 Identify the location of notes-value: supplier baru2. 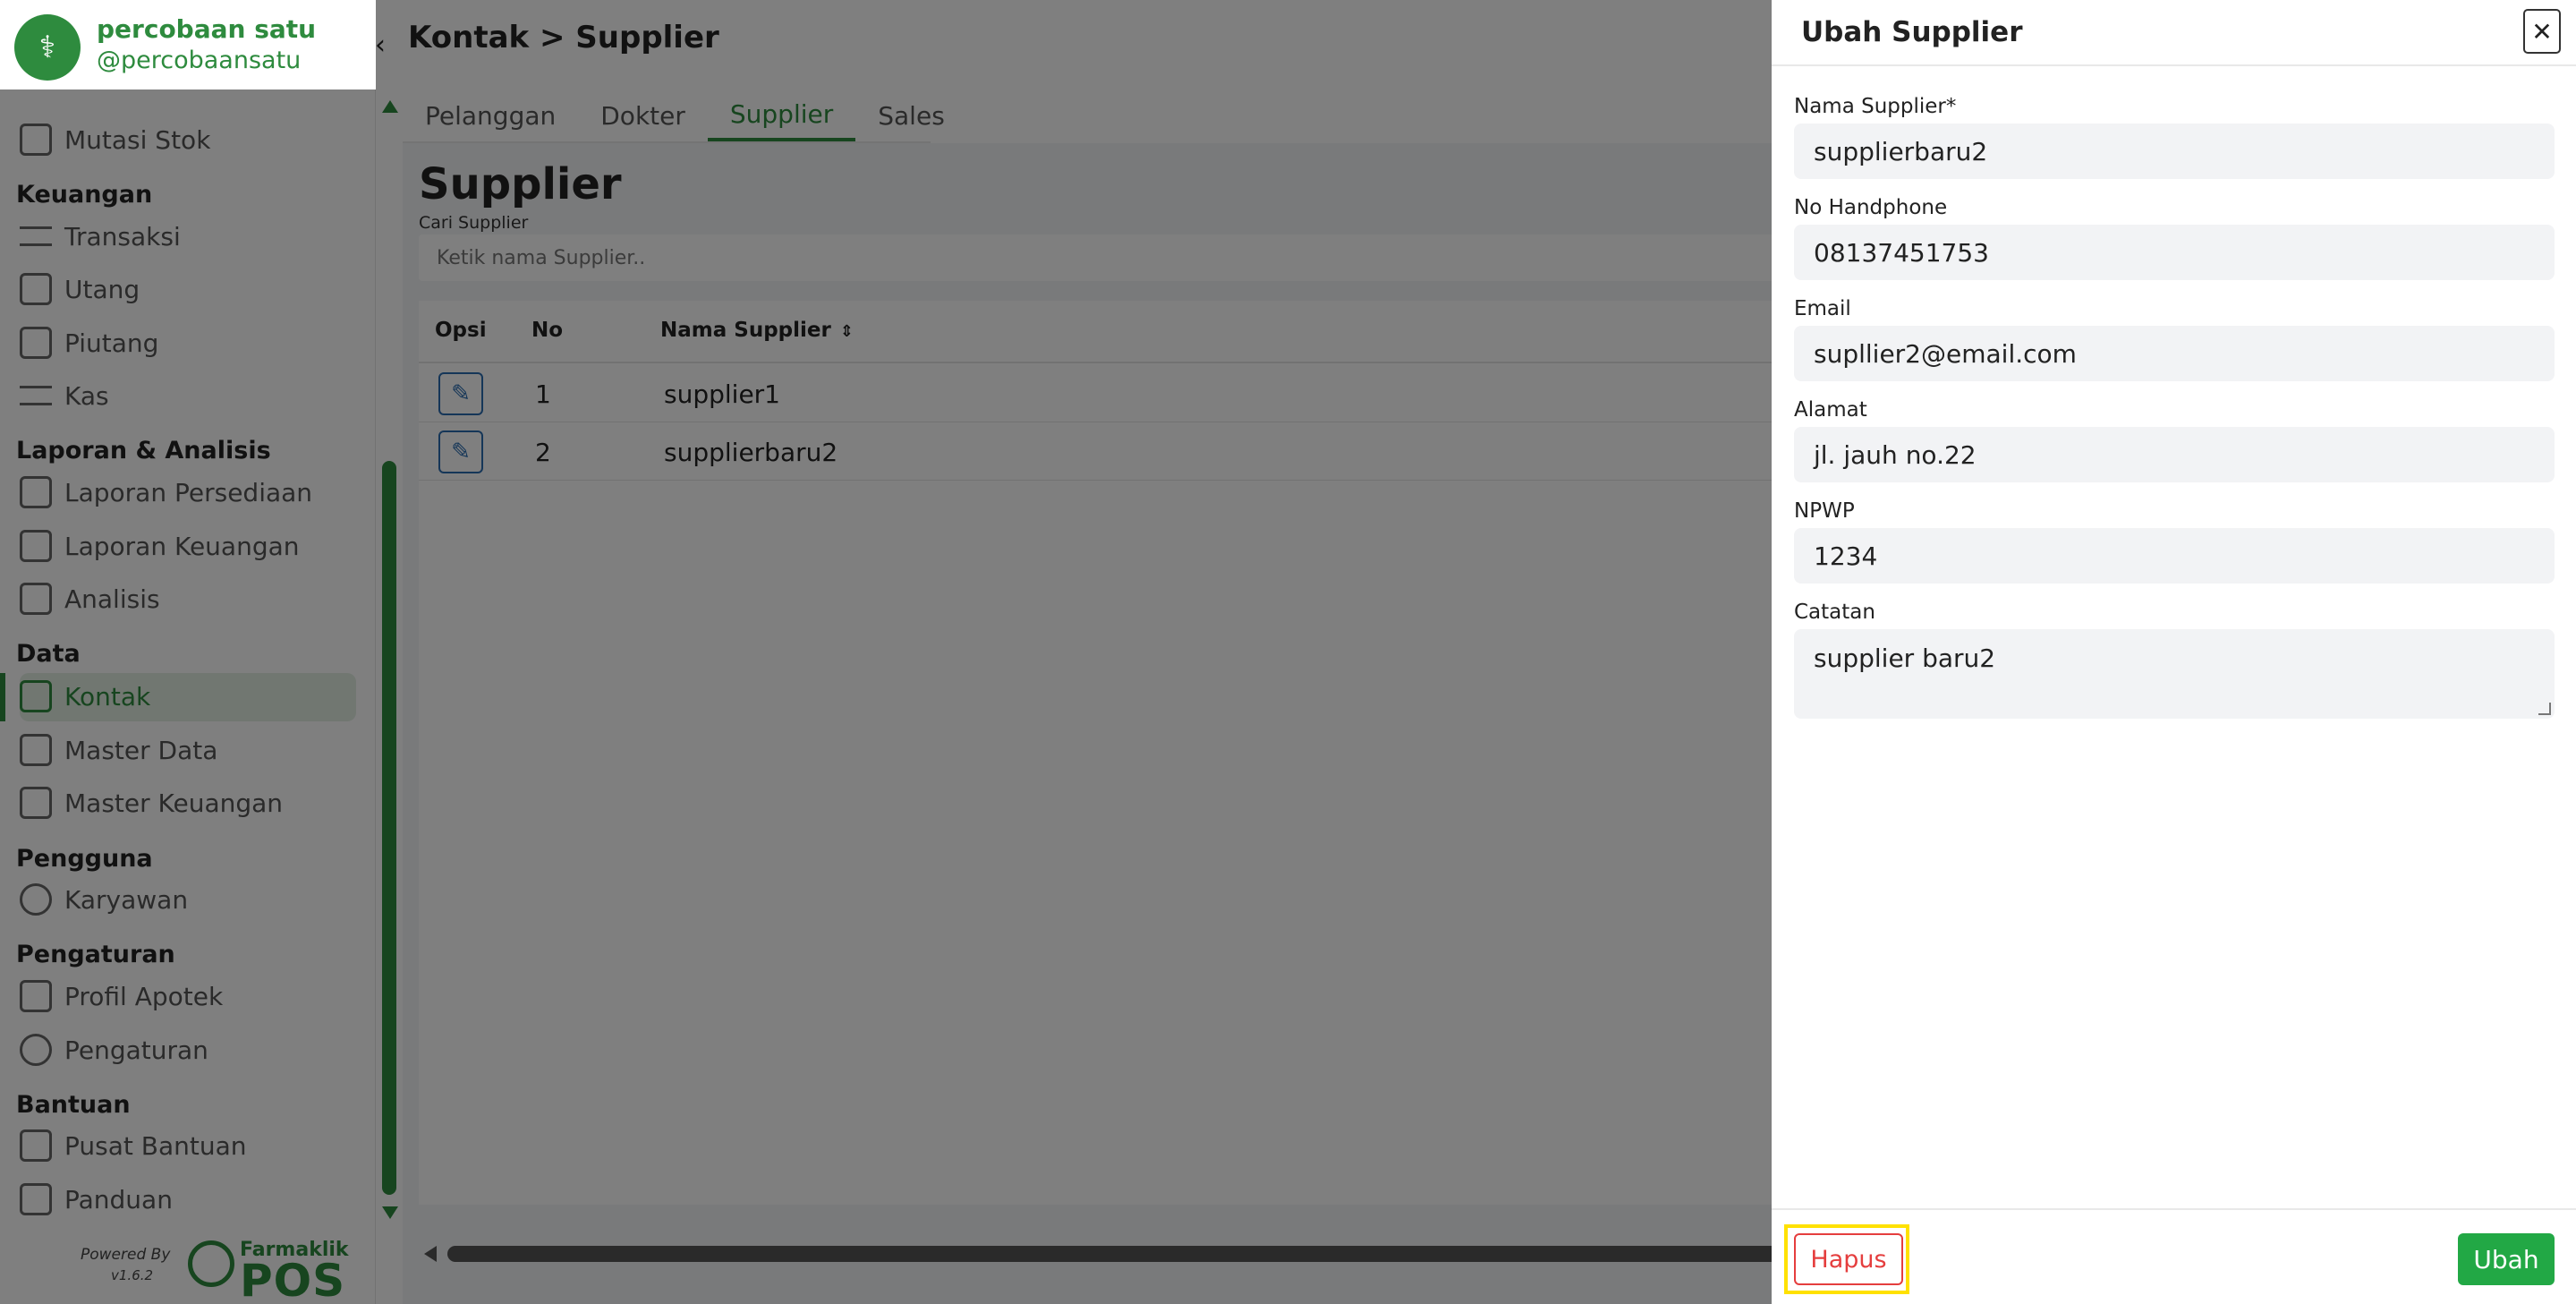
(1905, 658).